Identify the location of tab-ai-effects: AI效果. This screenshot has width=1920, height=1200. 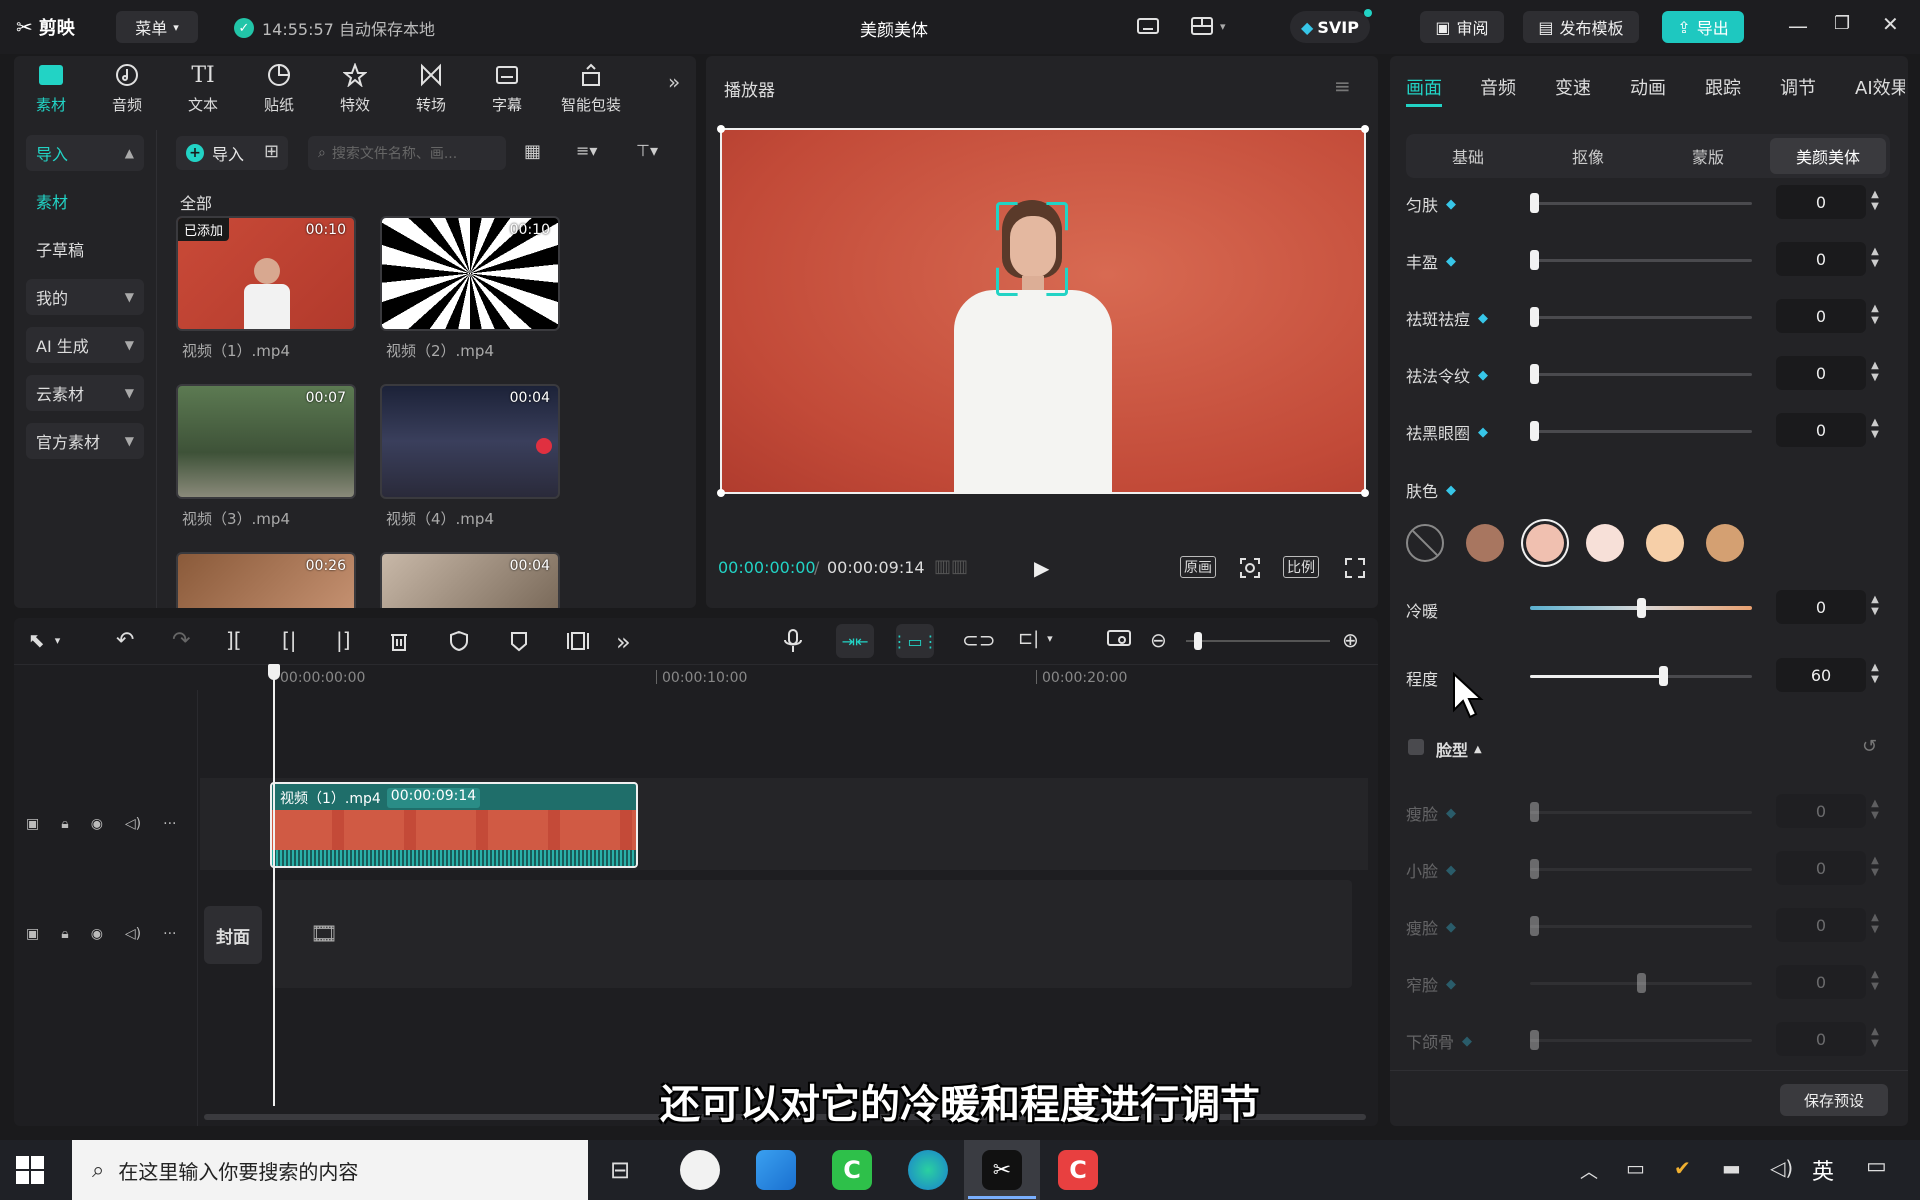
(1880, 87).